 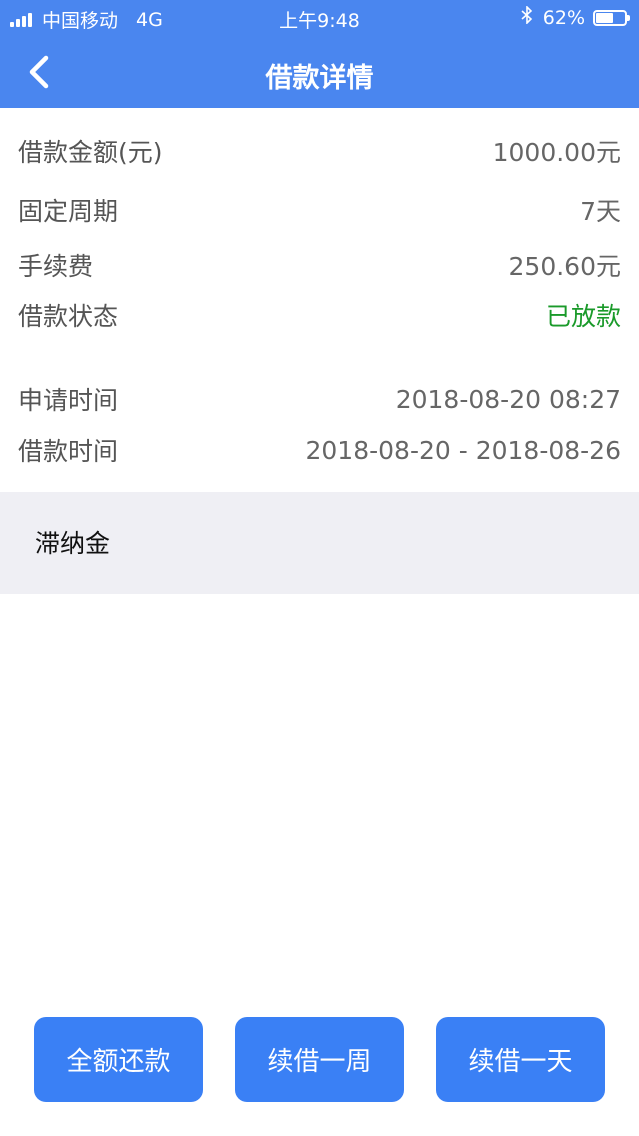 What do you see at coordinates (508, 399) in the screenshot?
I see `apply-time-value: 2018-08-20 08:27` at bounding box center [508, 399].